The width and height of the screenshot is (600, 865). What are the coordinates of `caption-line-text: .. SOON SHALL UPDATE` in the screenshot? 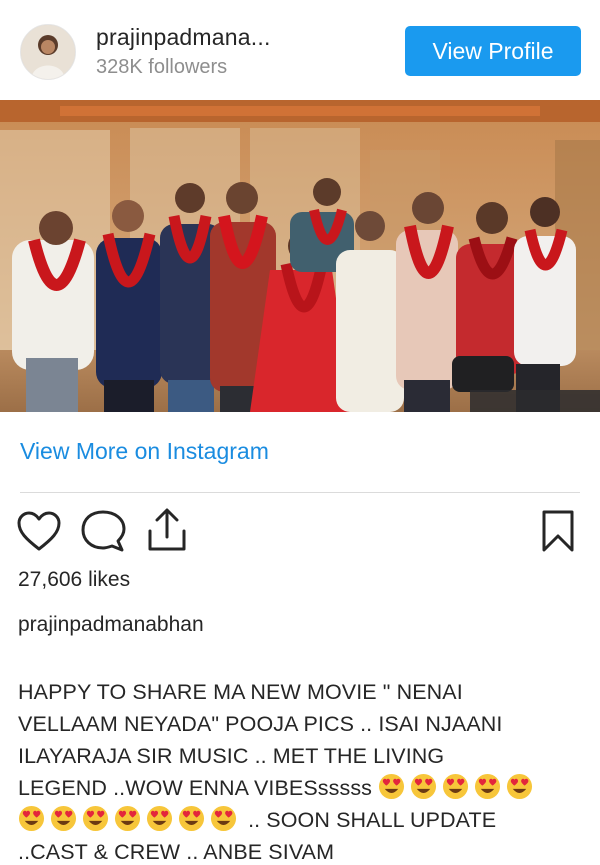 It's located at (372, 820).